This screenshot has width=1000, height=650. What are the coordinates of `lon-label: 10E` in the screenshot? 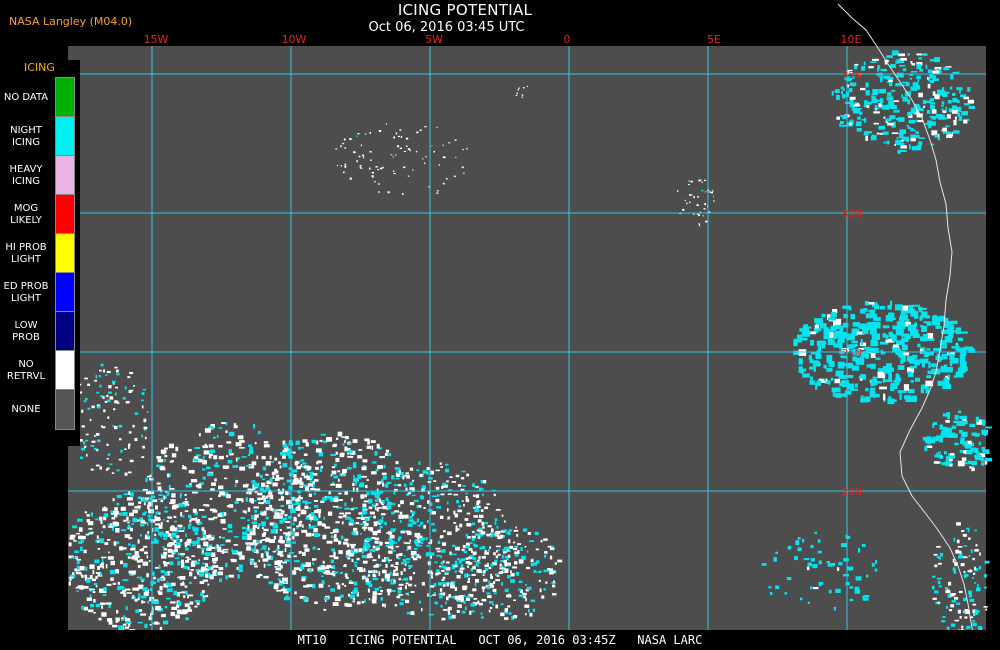 It's located at (851, 39).